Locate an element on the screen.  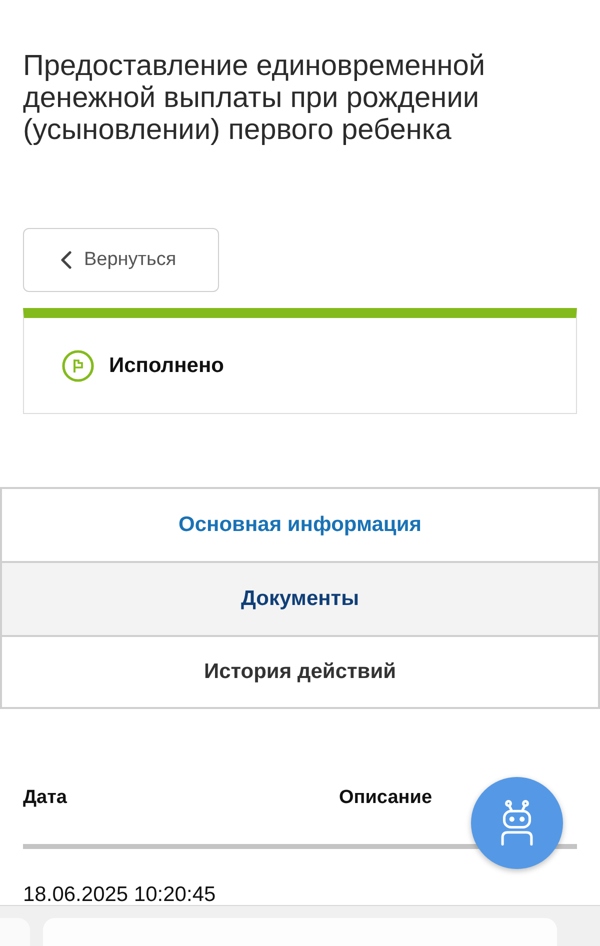
back-button: Вернуться is located at coordinates (121, 260).